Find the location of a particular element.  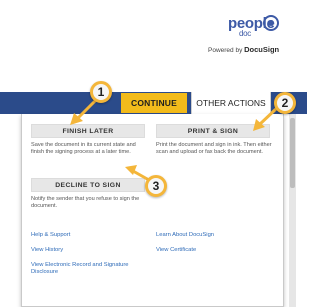

logo-sub: doc is located at coordinates (245, 33).